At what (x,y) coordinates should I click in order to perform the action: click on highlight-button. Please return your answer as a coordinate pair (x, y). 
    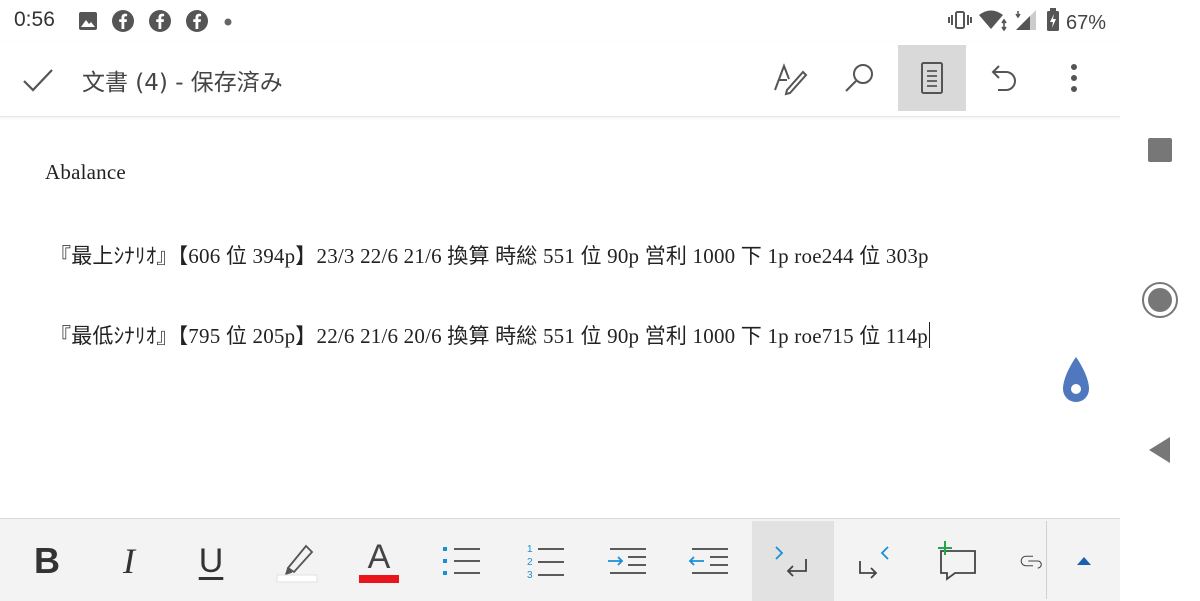
    Looking at the image, I should click on (297, 561).